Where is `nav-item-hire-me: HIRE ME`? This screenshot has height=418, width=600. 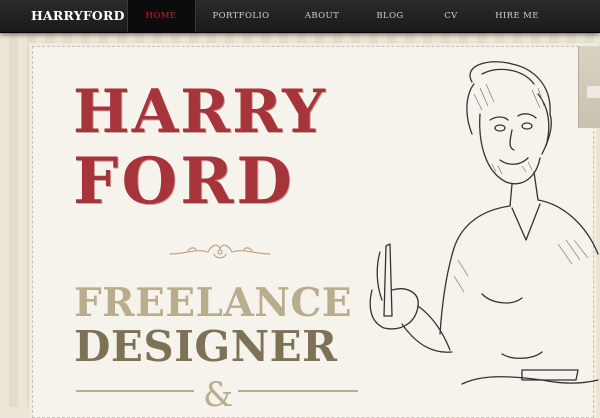 nav-item-hire-me: HIRE ME is located at coordinates (517, 16).